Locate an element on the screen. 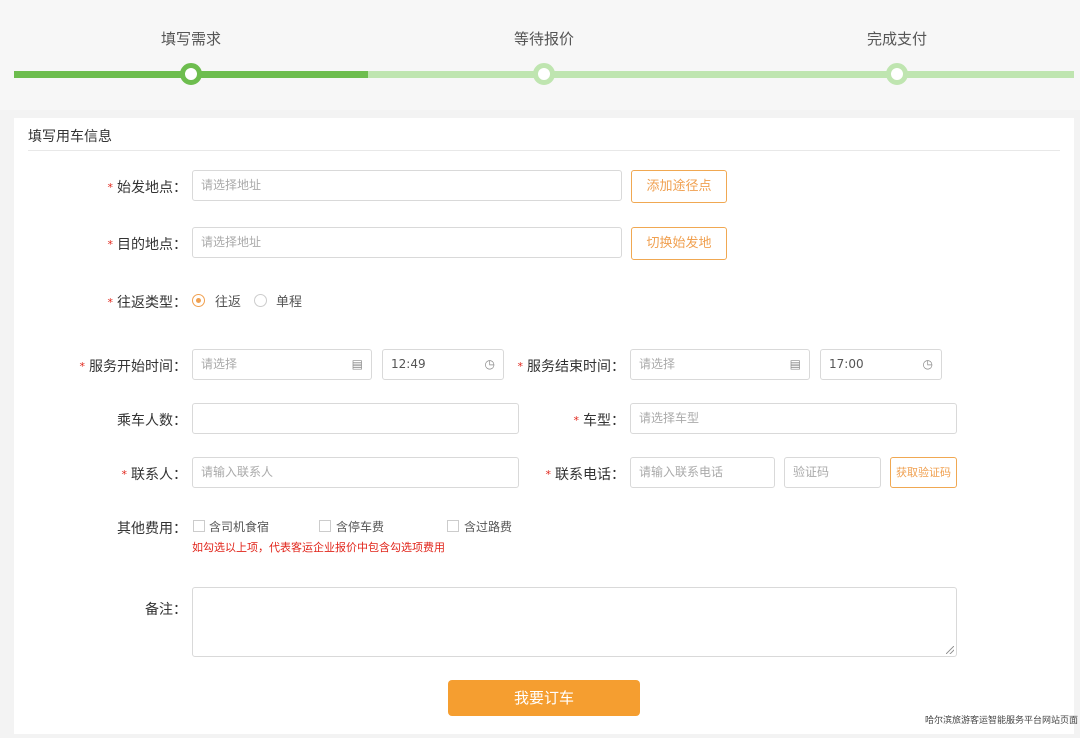  phone-input: 请输入联系电话 is located at coordinates (702, 472).